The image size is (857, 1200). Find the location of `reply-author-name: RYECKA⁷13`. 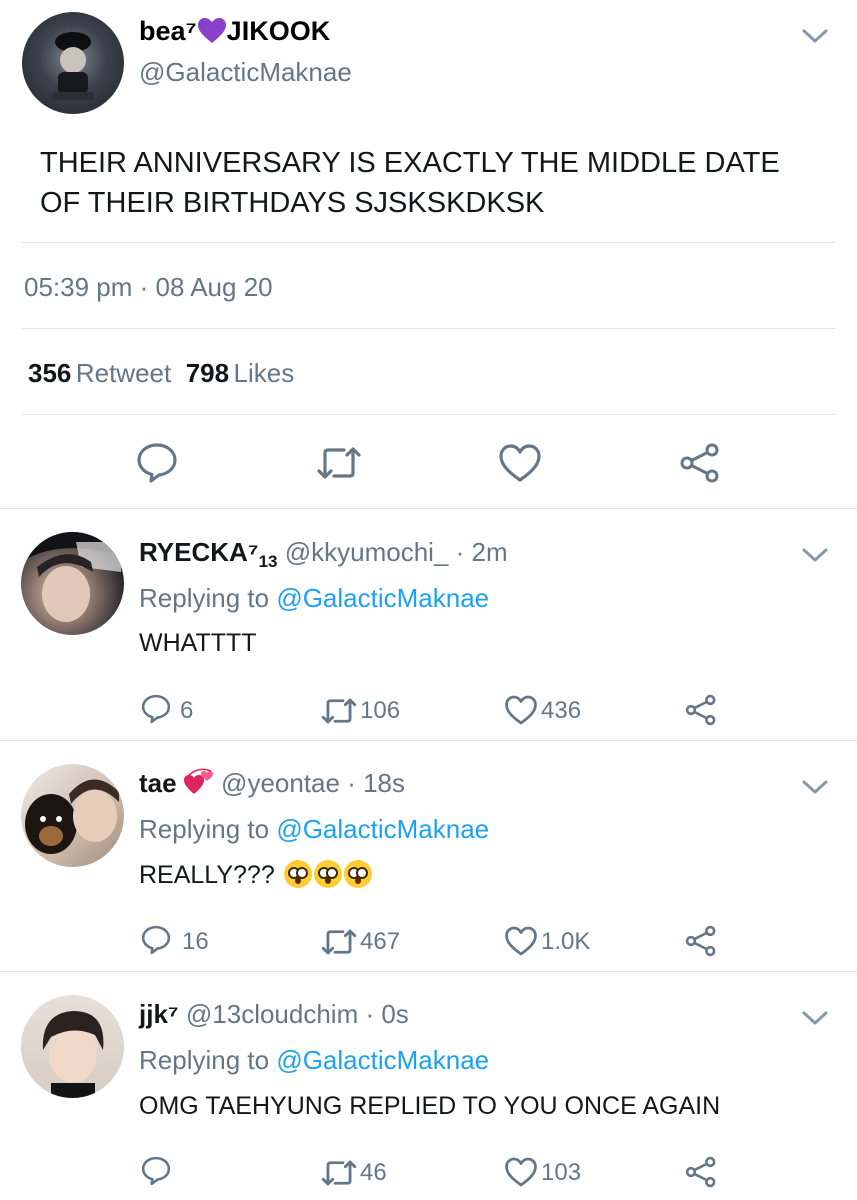

reply-author-name: RYECKA⁷13 is located at coordinates (208, 554).